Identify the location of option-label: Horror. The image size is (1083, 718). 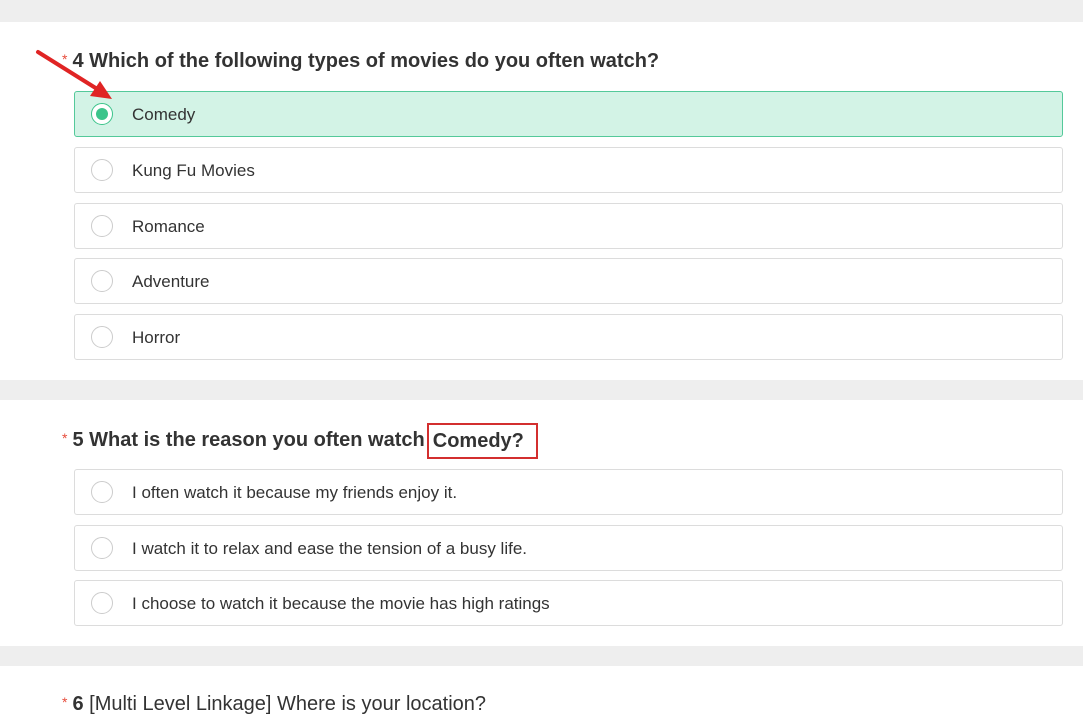
(156, 337).